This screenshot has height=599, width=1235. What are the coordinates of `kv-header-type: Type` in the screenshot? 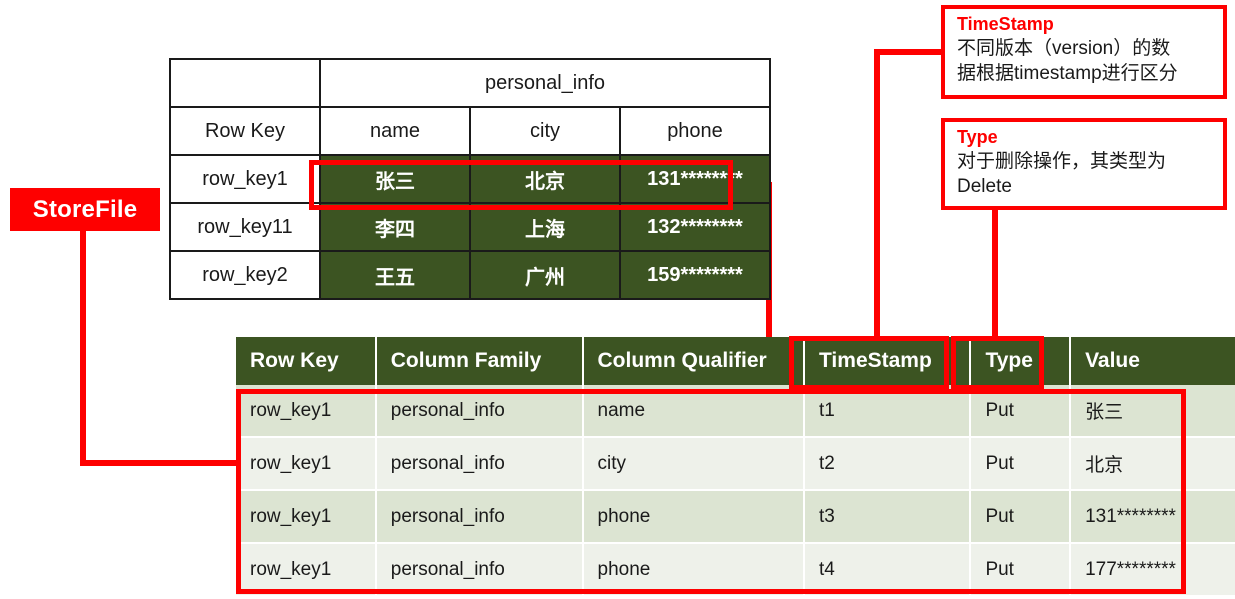 It's located at (1020, 361).